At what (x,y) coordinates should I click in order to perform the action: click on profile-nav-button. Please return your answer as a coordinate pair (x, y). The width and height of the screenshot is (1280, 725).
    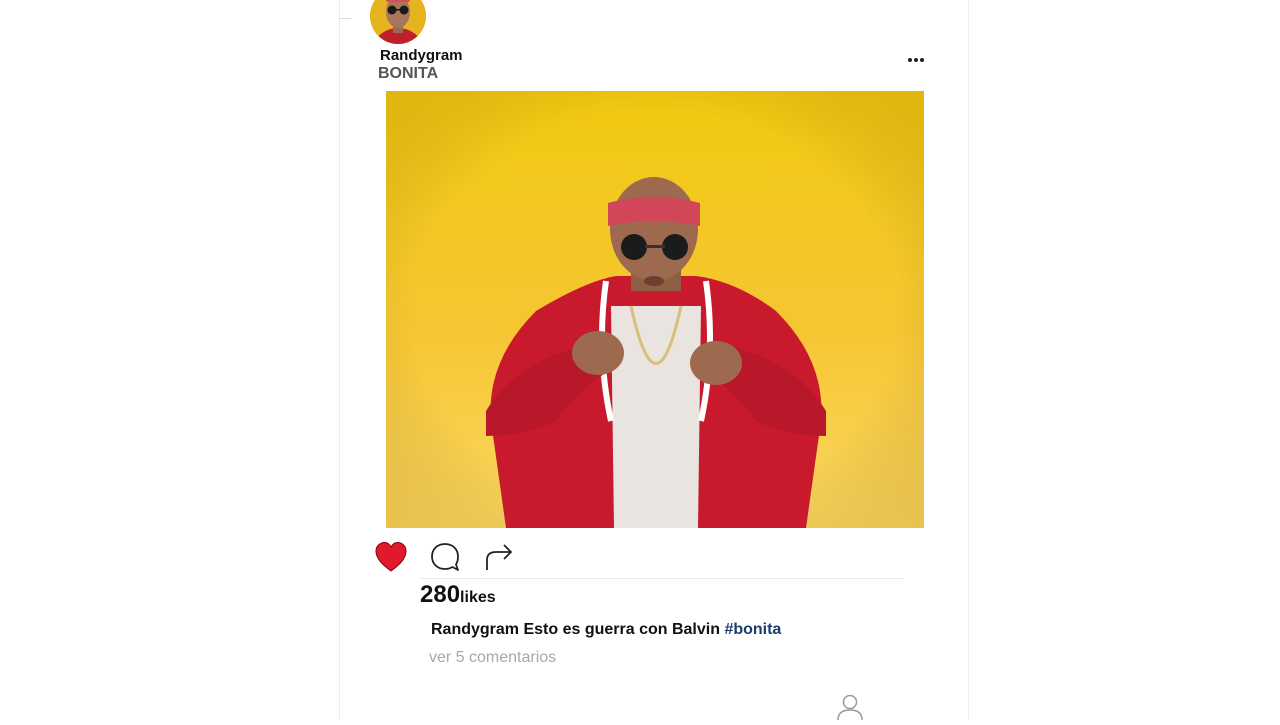
    Looking at the image, I should click on (850, 706).